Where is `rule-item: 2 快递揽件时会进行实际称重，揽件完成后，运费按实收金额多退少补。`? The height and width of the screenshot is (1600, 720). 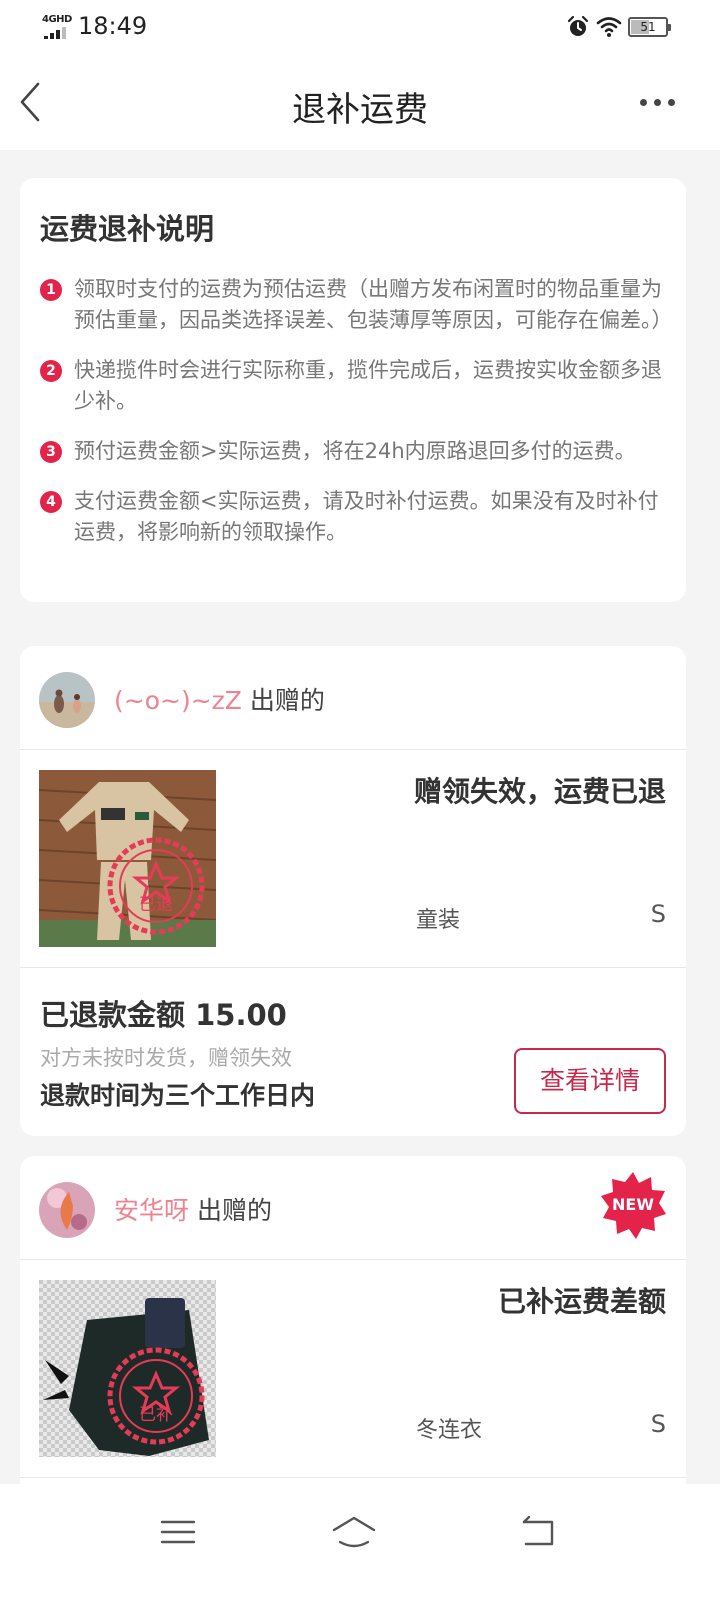
rule-item: 2 快递揽件时会进行实际称重，揽件完成后，运费按实收金额多退少补。 is located at coordinates (353, 386).